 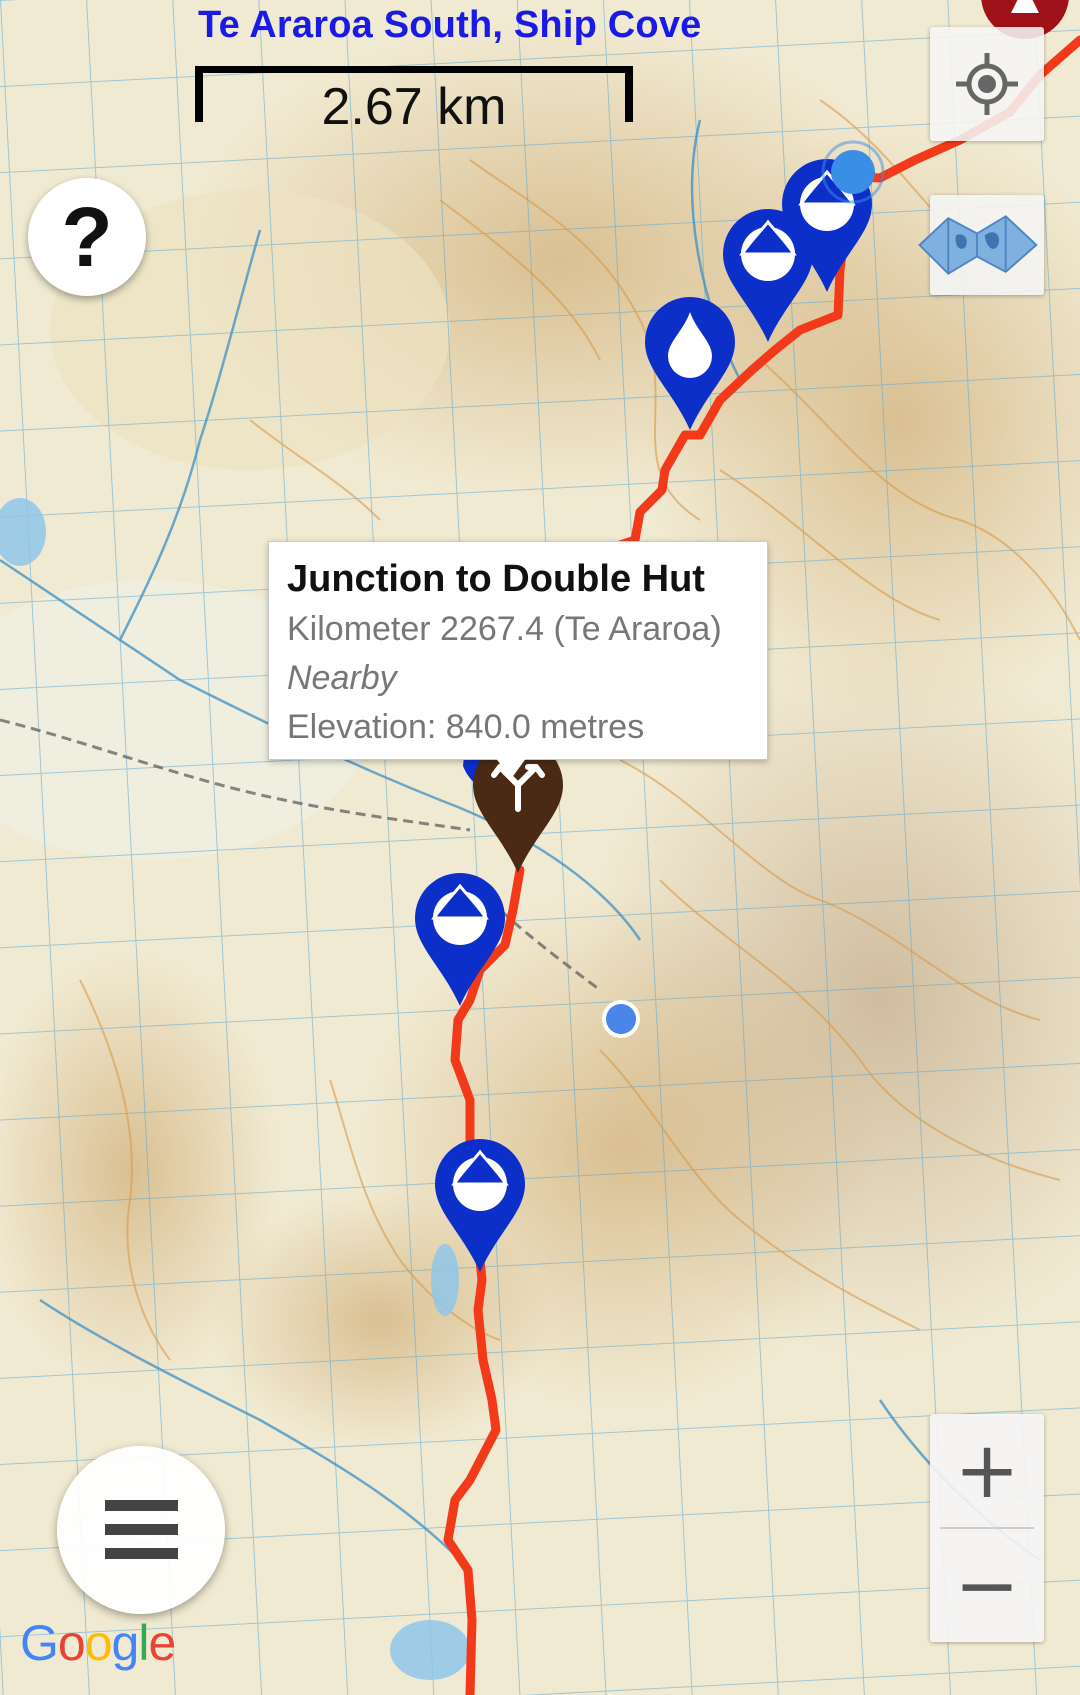 I want to click on current-location-dot, so click(x=621, y=1019).